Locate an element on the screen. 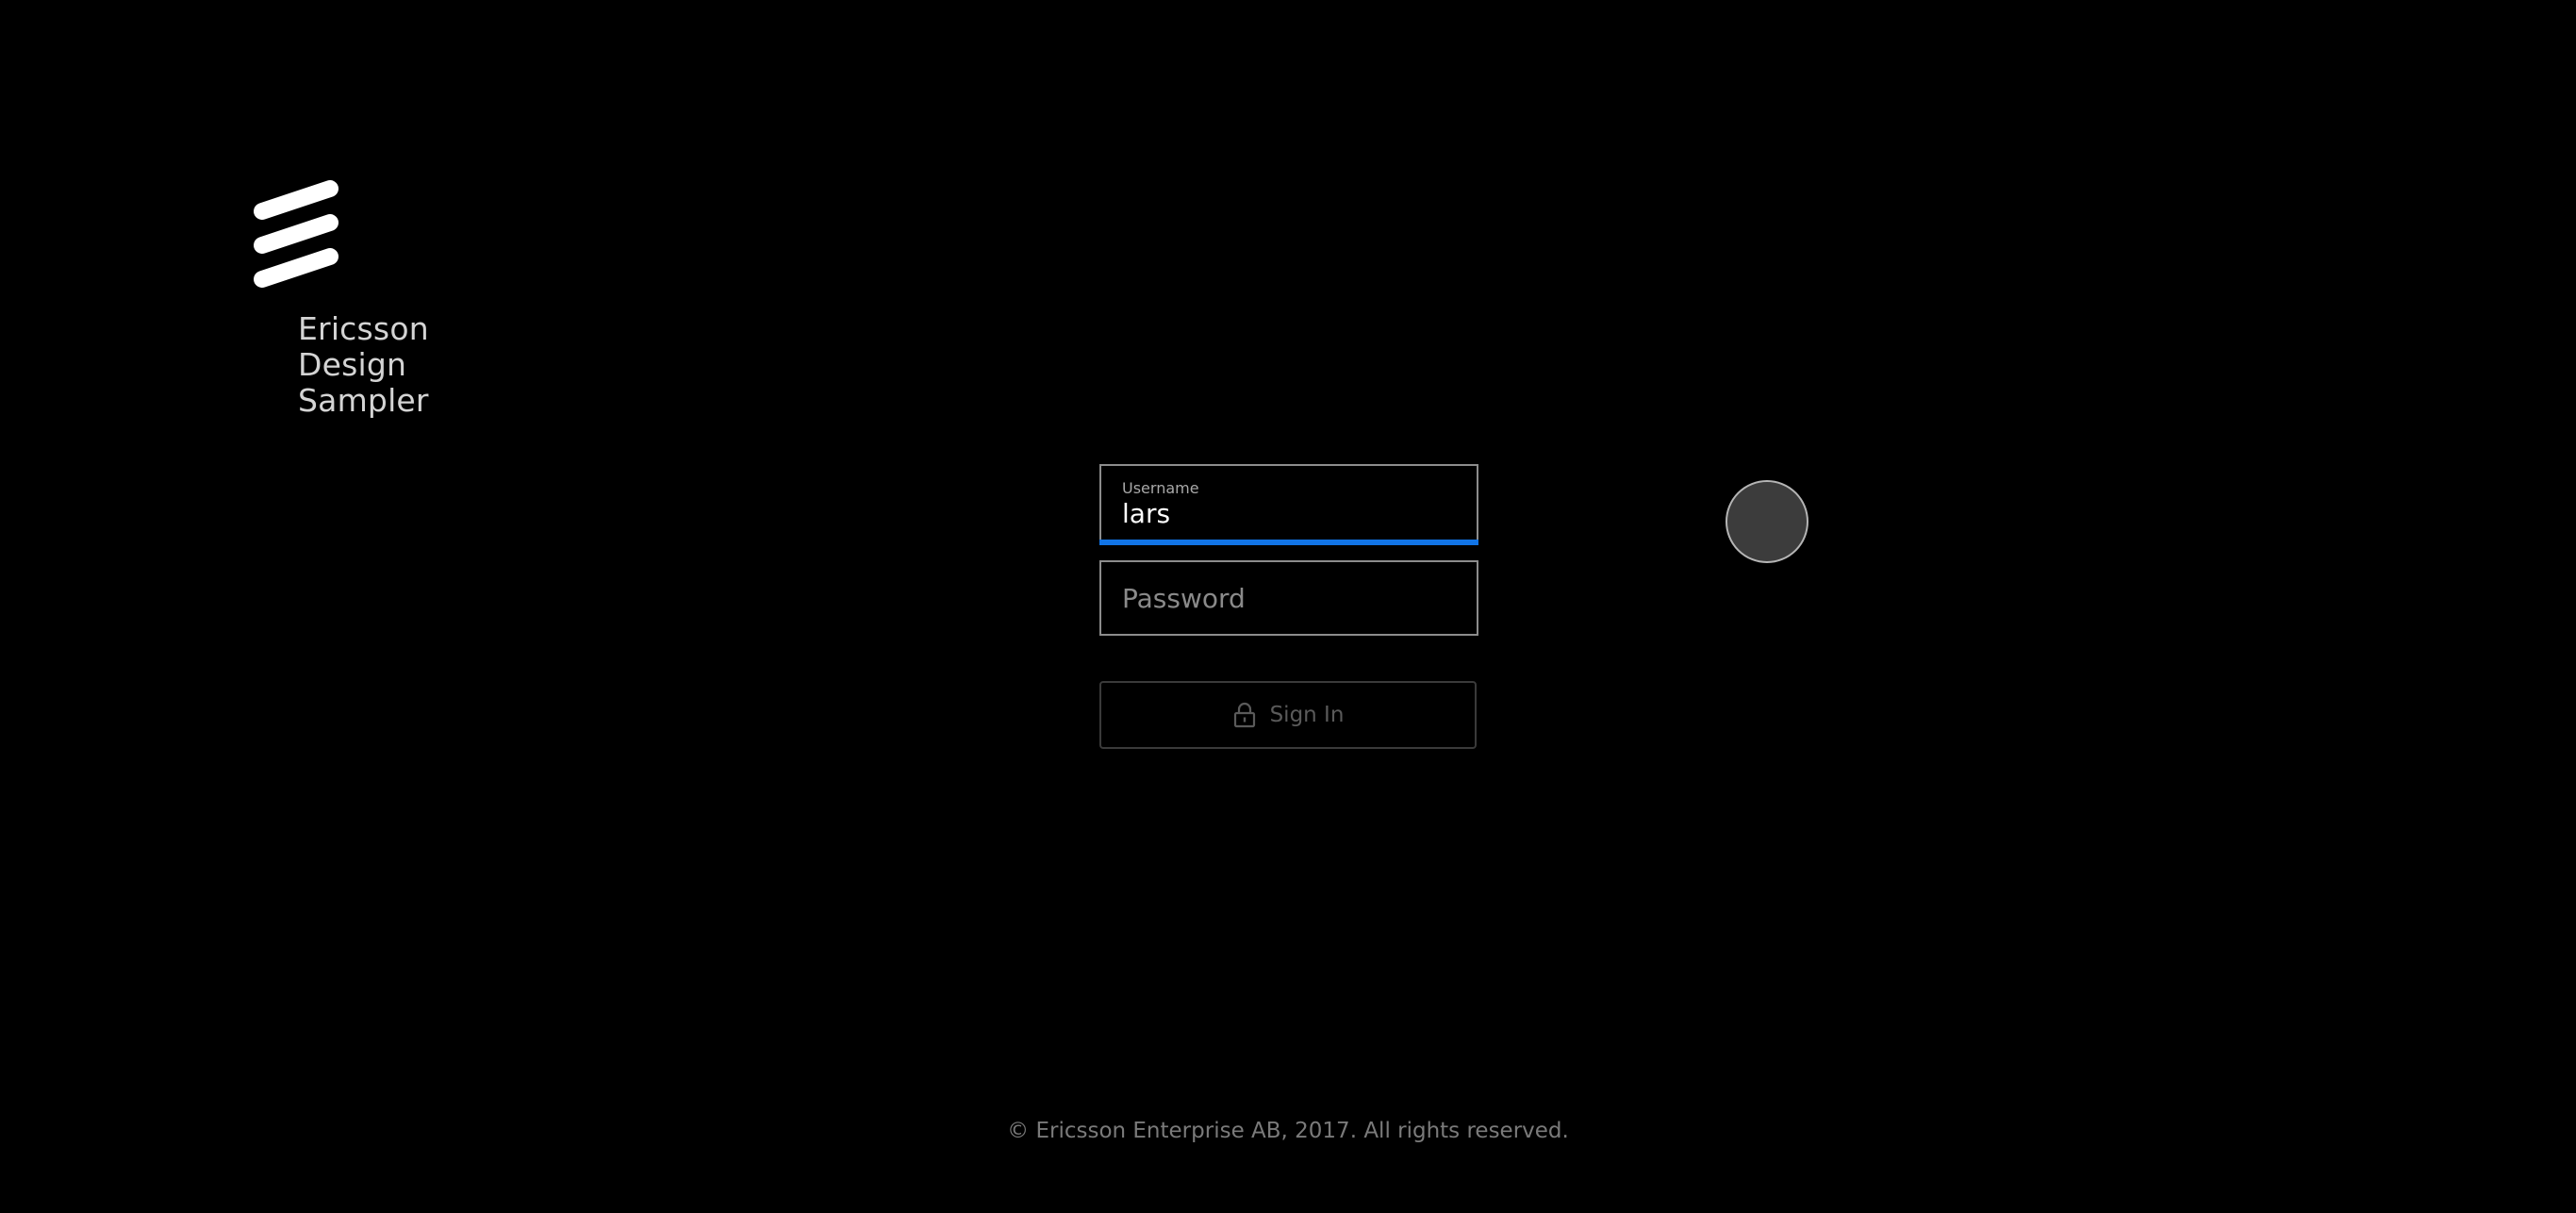 The width and height of the screenshot is (2576, 1213). sign-in-button: Sign In is located at coordinates (1288, 715).